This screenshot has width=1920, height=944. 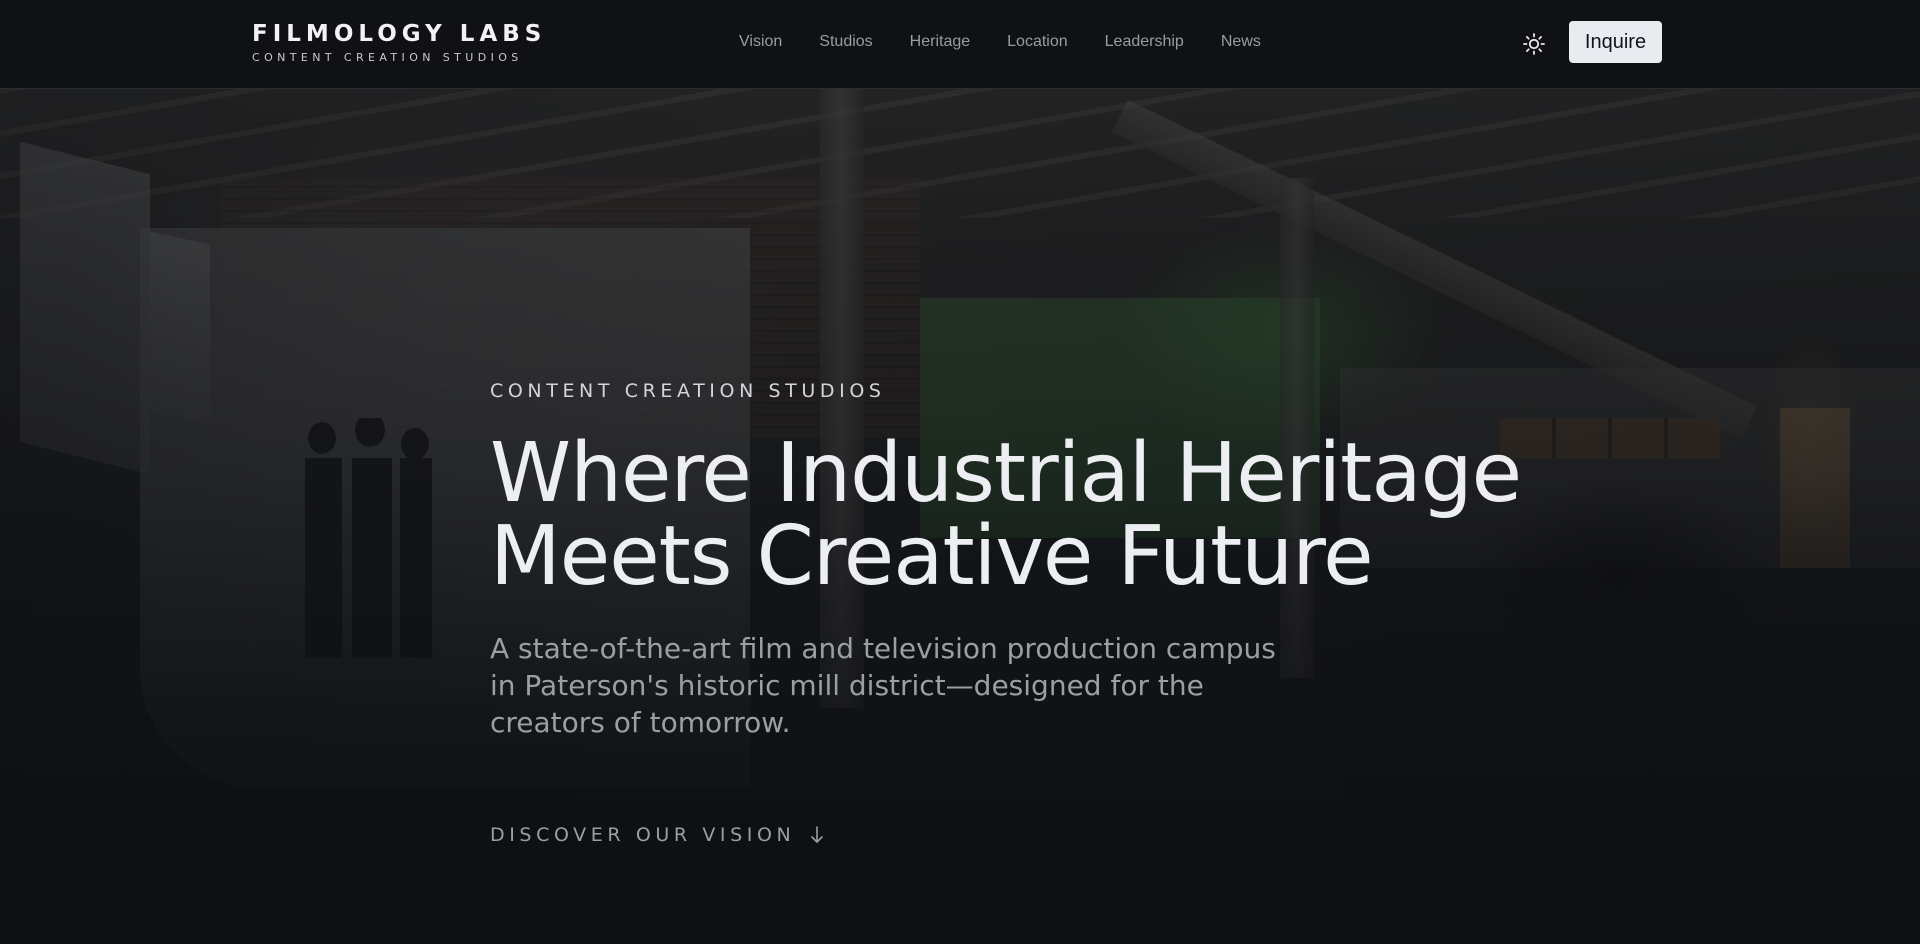 What do you see at coordinates (1006, 473) in the screenshot?
I see `hero-headline-line1: Where Industrial Heritage` at bounding box center [1006, 473].